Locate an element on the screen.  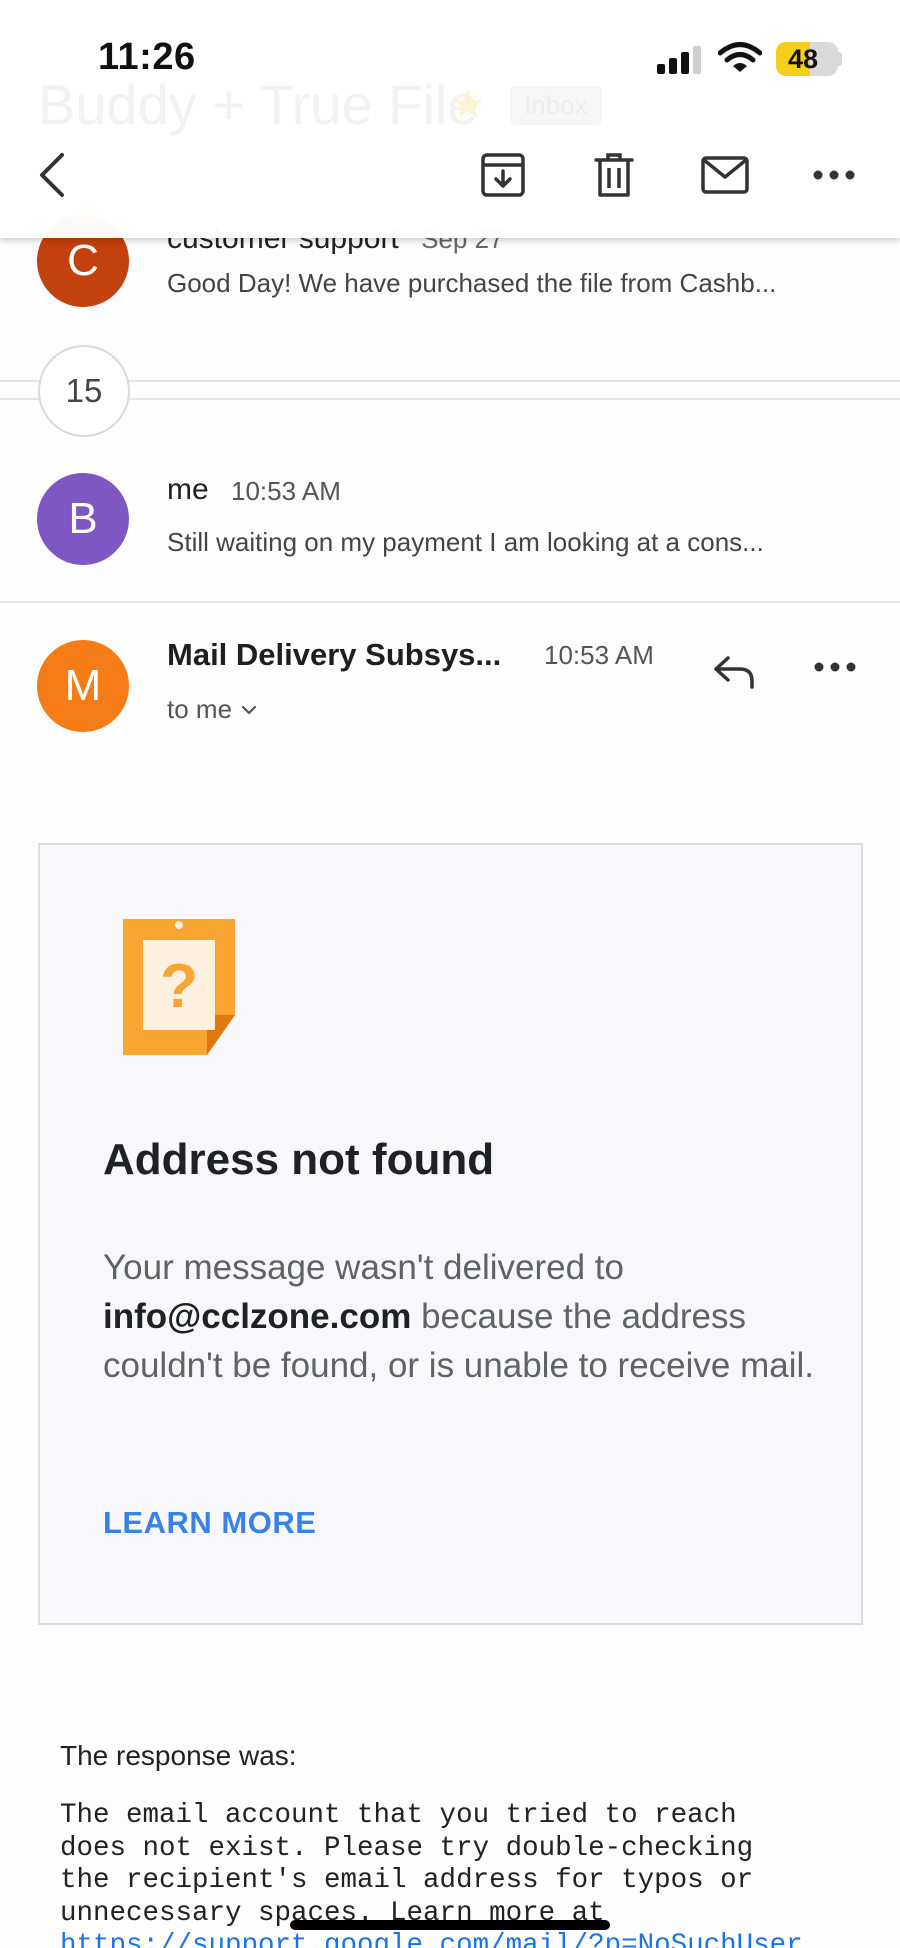
battery-level: 48 is located at coordinates (803, 59).